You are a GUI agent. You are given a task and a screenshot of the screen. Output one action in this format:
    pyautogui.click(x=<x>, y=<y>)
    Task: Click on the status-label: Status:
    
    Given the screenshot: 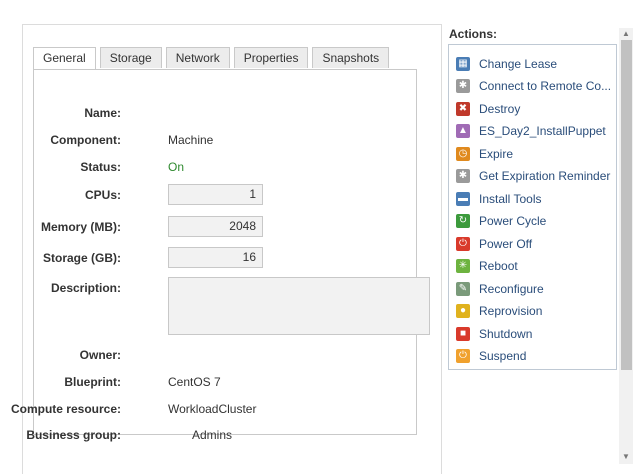 What is the action you would take?
    pyautogui.click(x=100, y=167)
    